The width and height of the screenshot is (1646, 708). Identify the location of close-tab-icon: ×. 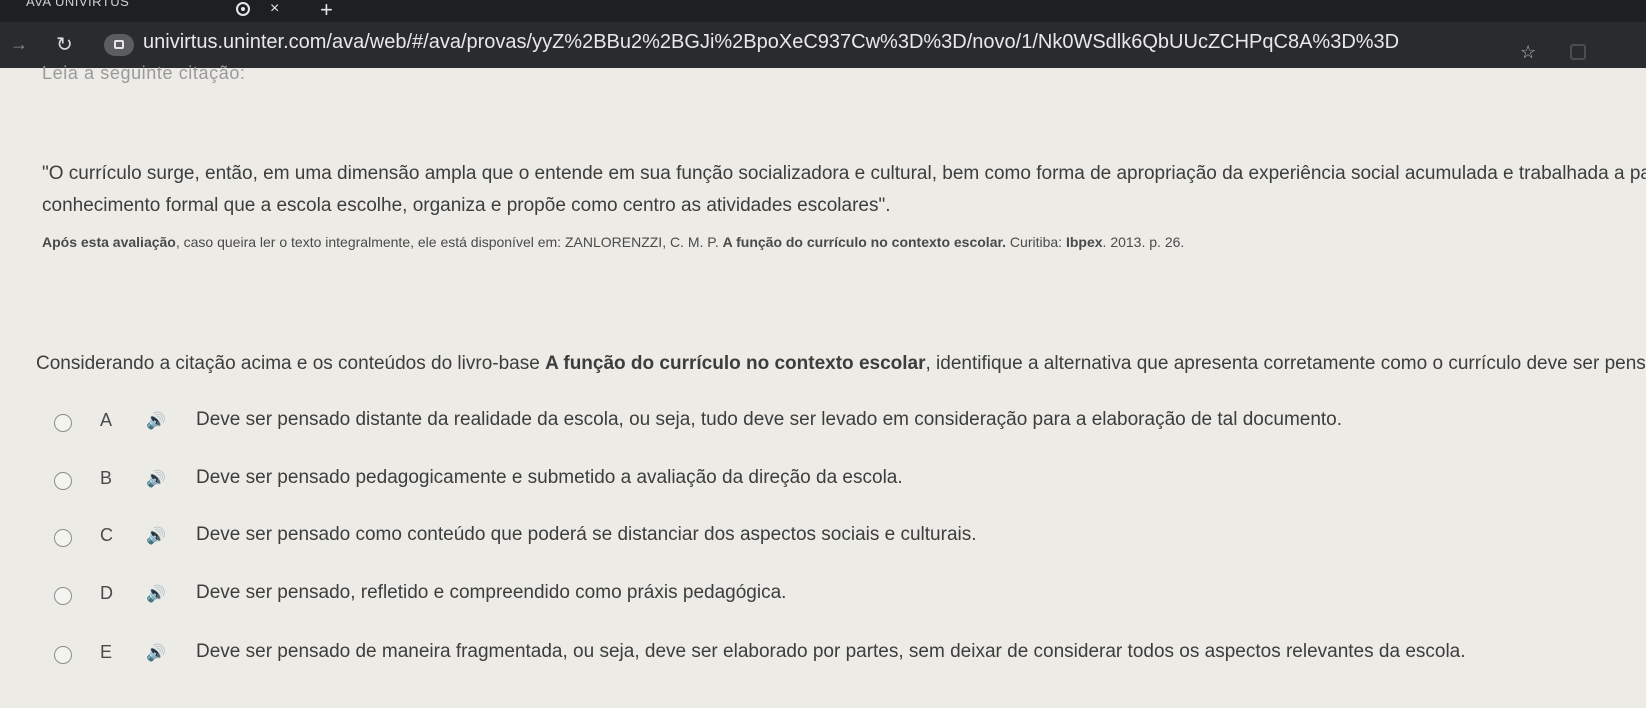
(274, 9).